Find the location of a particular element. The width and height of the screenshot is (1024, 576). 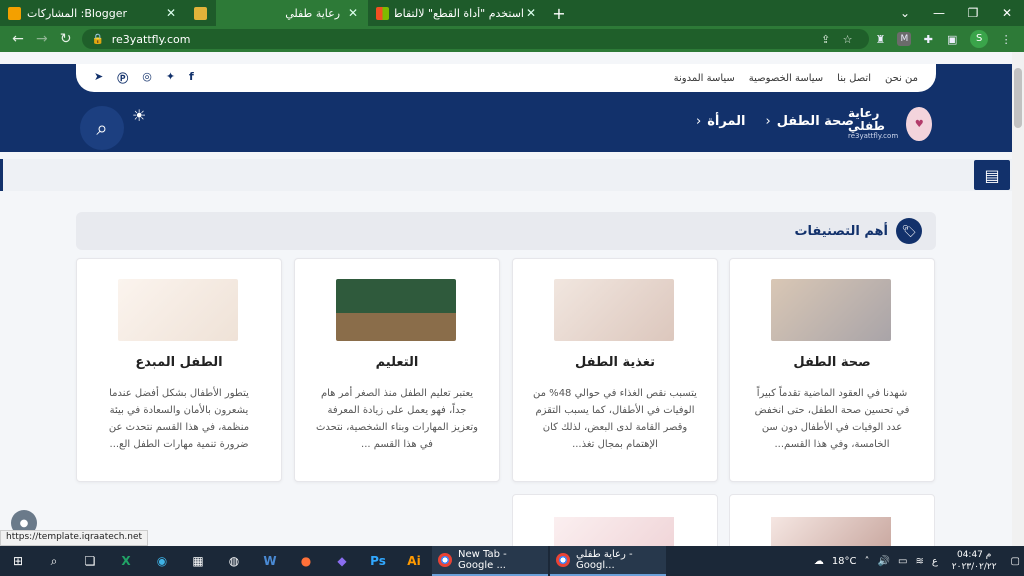

windows-start-icon: ⊞ is located at coordinates (18, 561).